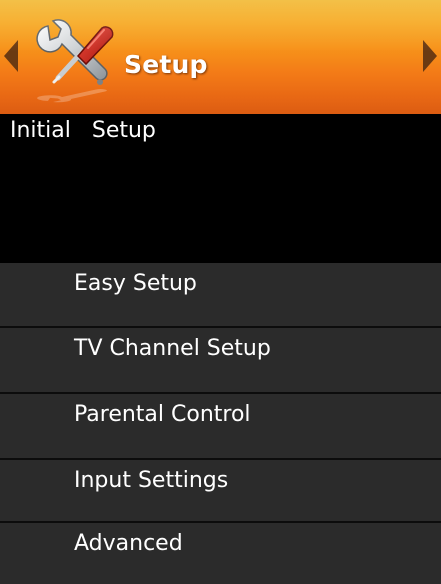  I want to click on menu-item-tv-channel-setup: TV Channel Setup, so click(220, 360).